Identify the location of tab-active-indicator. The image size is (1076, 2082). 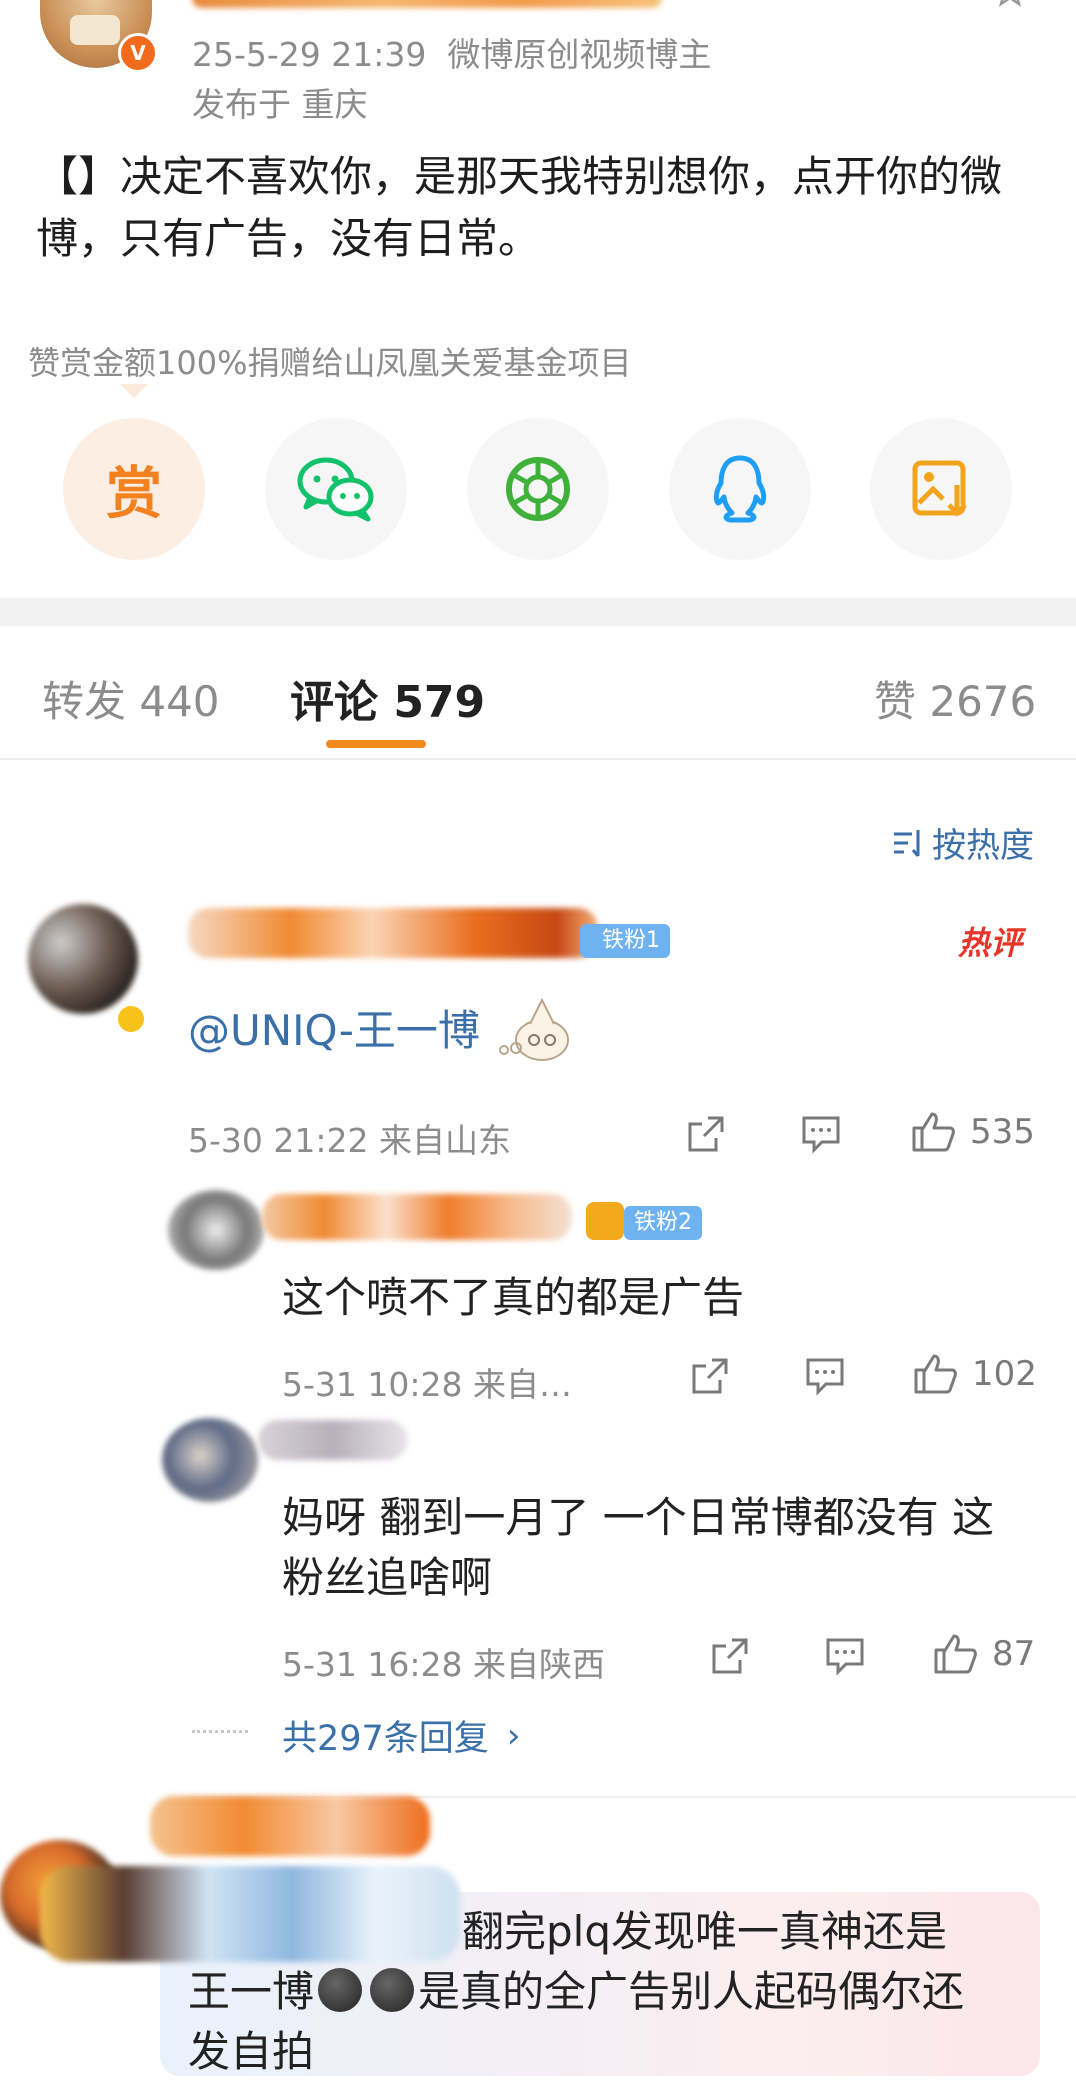
(376, 744).